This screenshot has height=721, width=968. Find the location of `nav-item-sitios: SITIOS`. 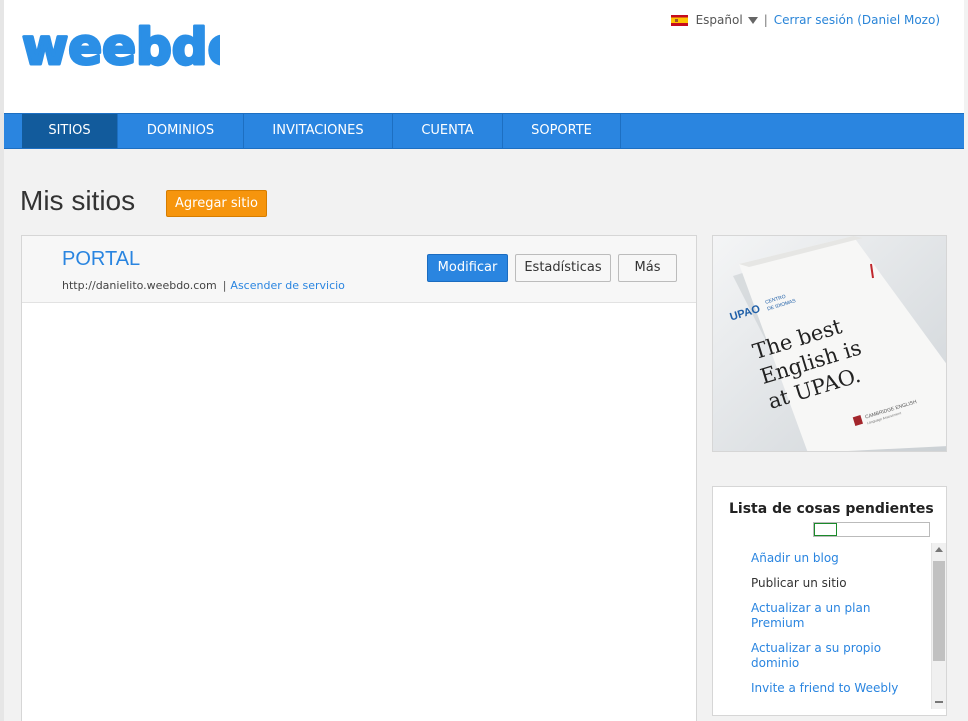

nav-item-sitios: SITIOS is located at coordinates (70, 131).